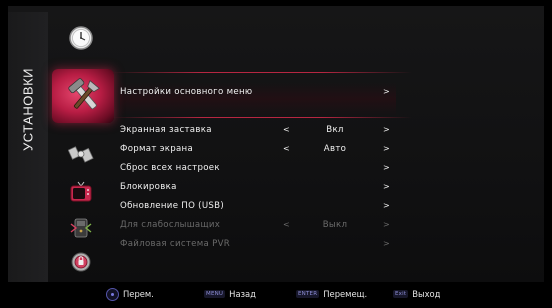 The height and width of the screenshot is (308, 552). I want to click on menu-item-label: Блокировка, so click(148, 186).